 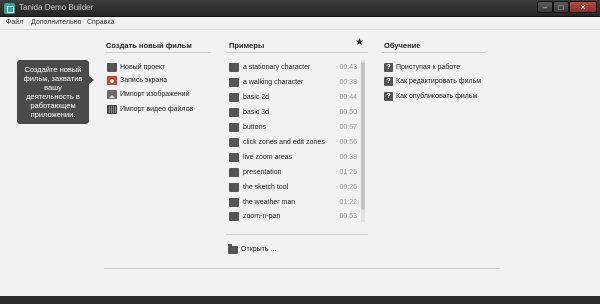 What do you see at coordinates (348, 202) in the screenshot?
I see `example-duration: 01:22` at bounding box center [348, 202].